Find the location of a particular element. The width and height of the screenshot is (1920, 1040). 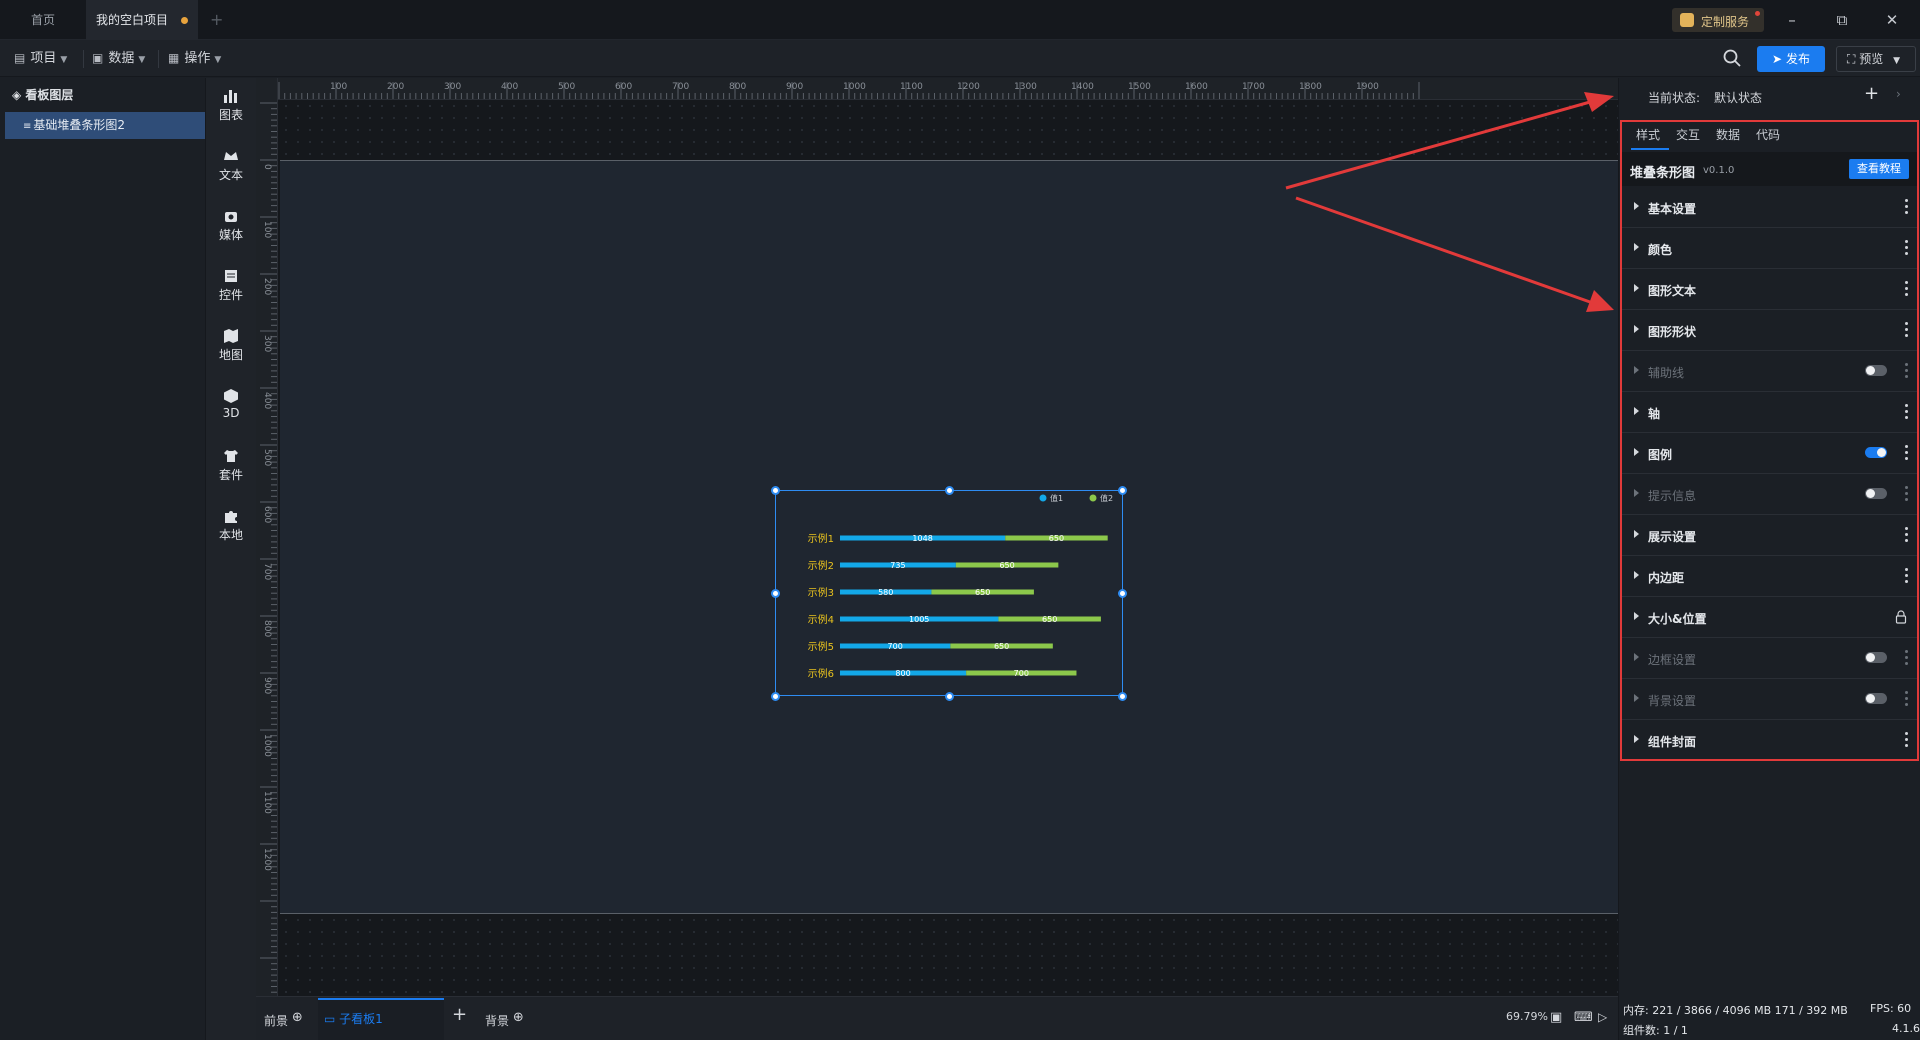

resize-handle-r is located at coordinates (1122, 593).